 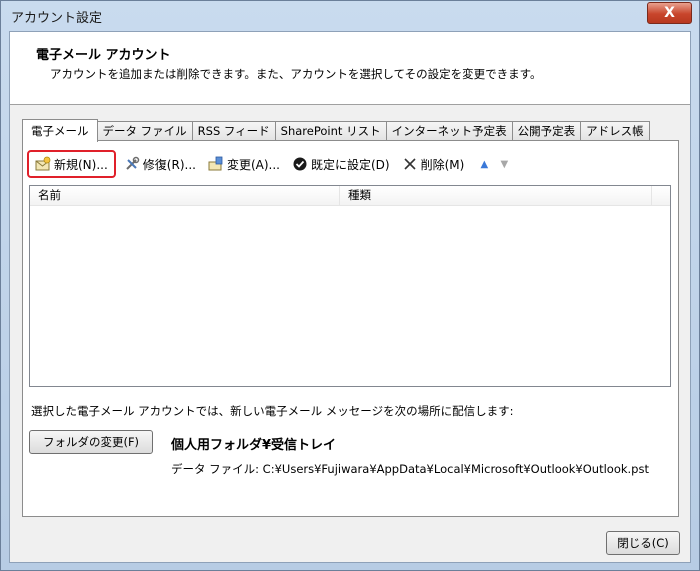 I want to click on tab-published-calendars: 公開予定表, so click(x=546, y=131).